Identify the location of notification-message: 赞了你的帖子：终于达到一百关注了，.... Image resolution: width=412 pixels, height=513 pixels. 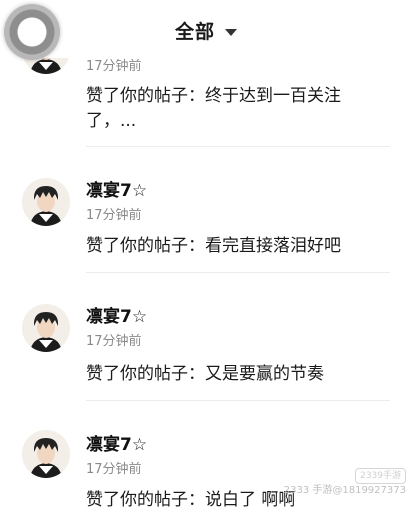
(213, 108).